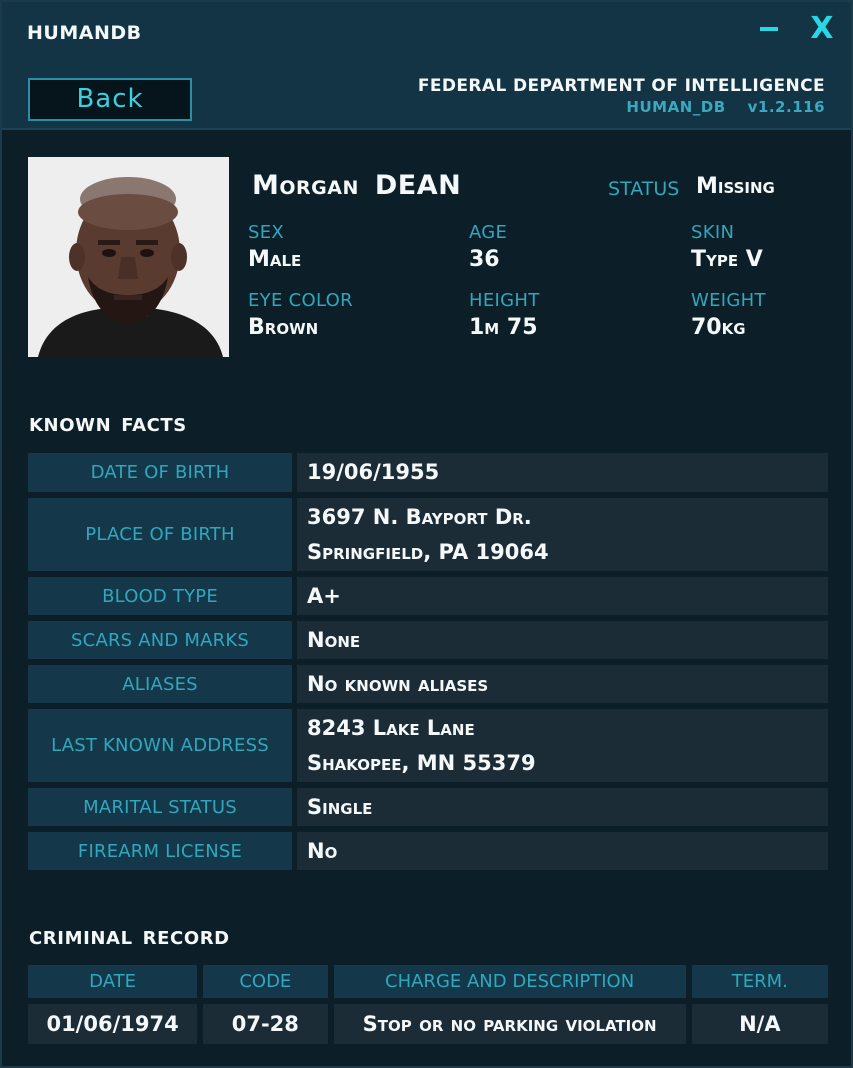 This screenshot has height=1068, width=853. What do you see at coordinates (160, 851) in the screenshot?
I see `fact-label: FIREARM LICENSE` at bounding box center [160, 851].